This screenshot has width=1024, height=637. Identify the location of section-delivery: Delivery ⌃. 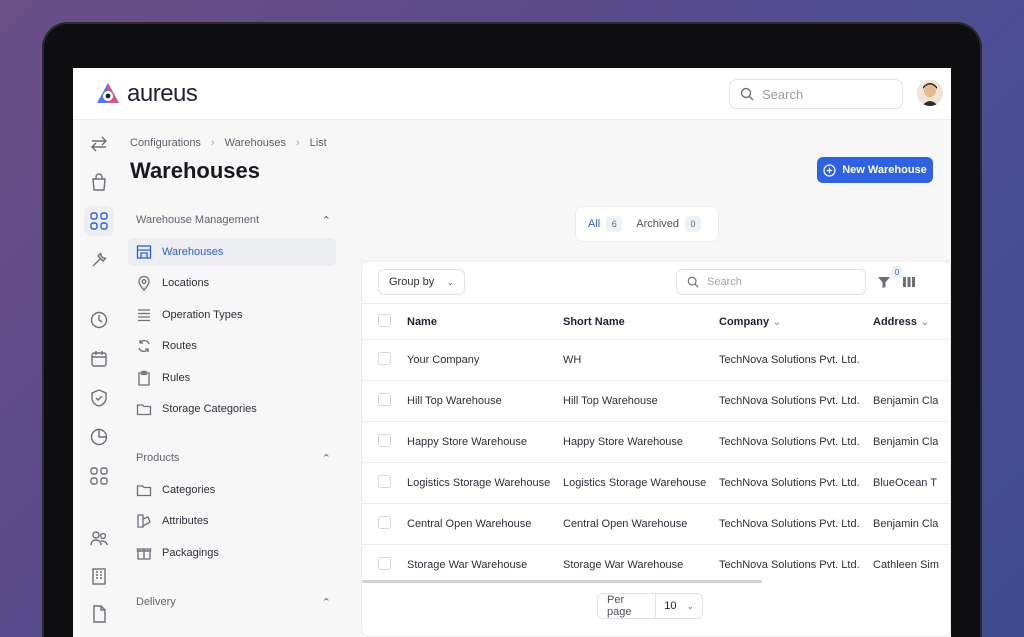
(233, 602).